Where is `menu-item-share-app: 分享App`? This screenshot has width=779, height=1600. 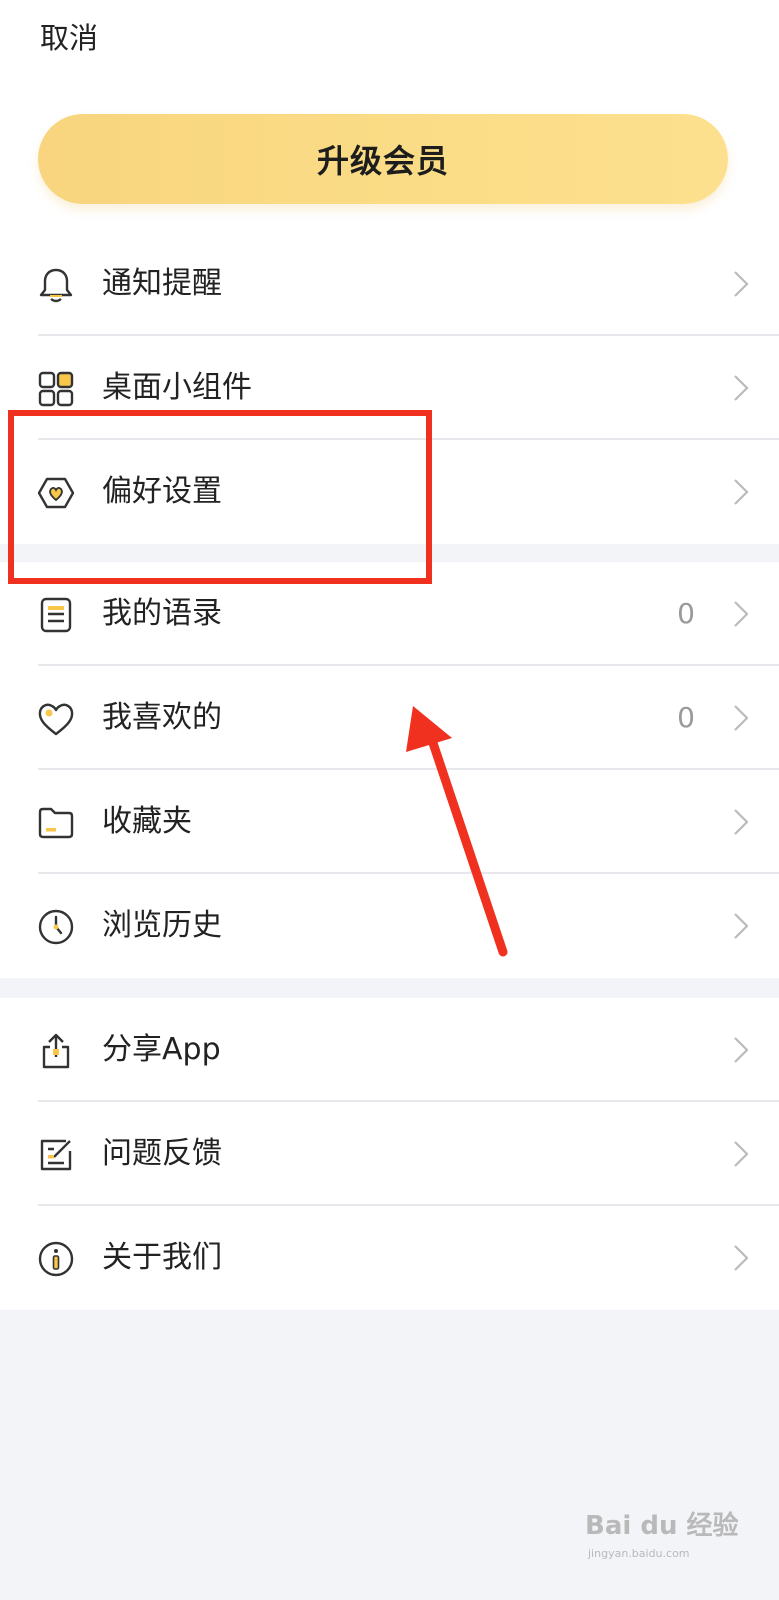
menu-item-share-app: 分享App is located at coordinates (389, 1050).